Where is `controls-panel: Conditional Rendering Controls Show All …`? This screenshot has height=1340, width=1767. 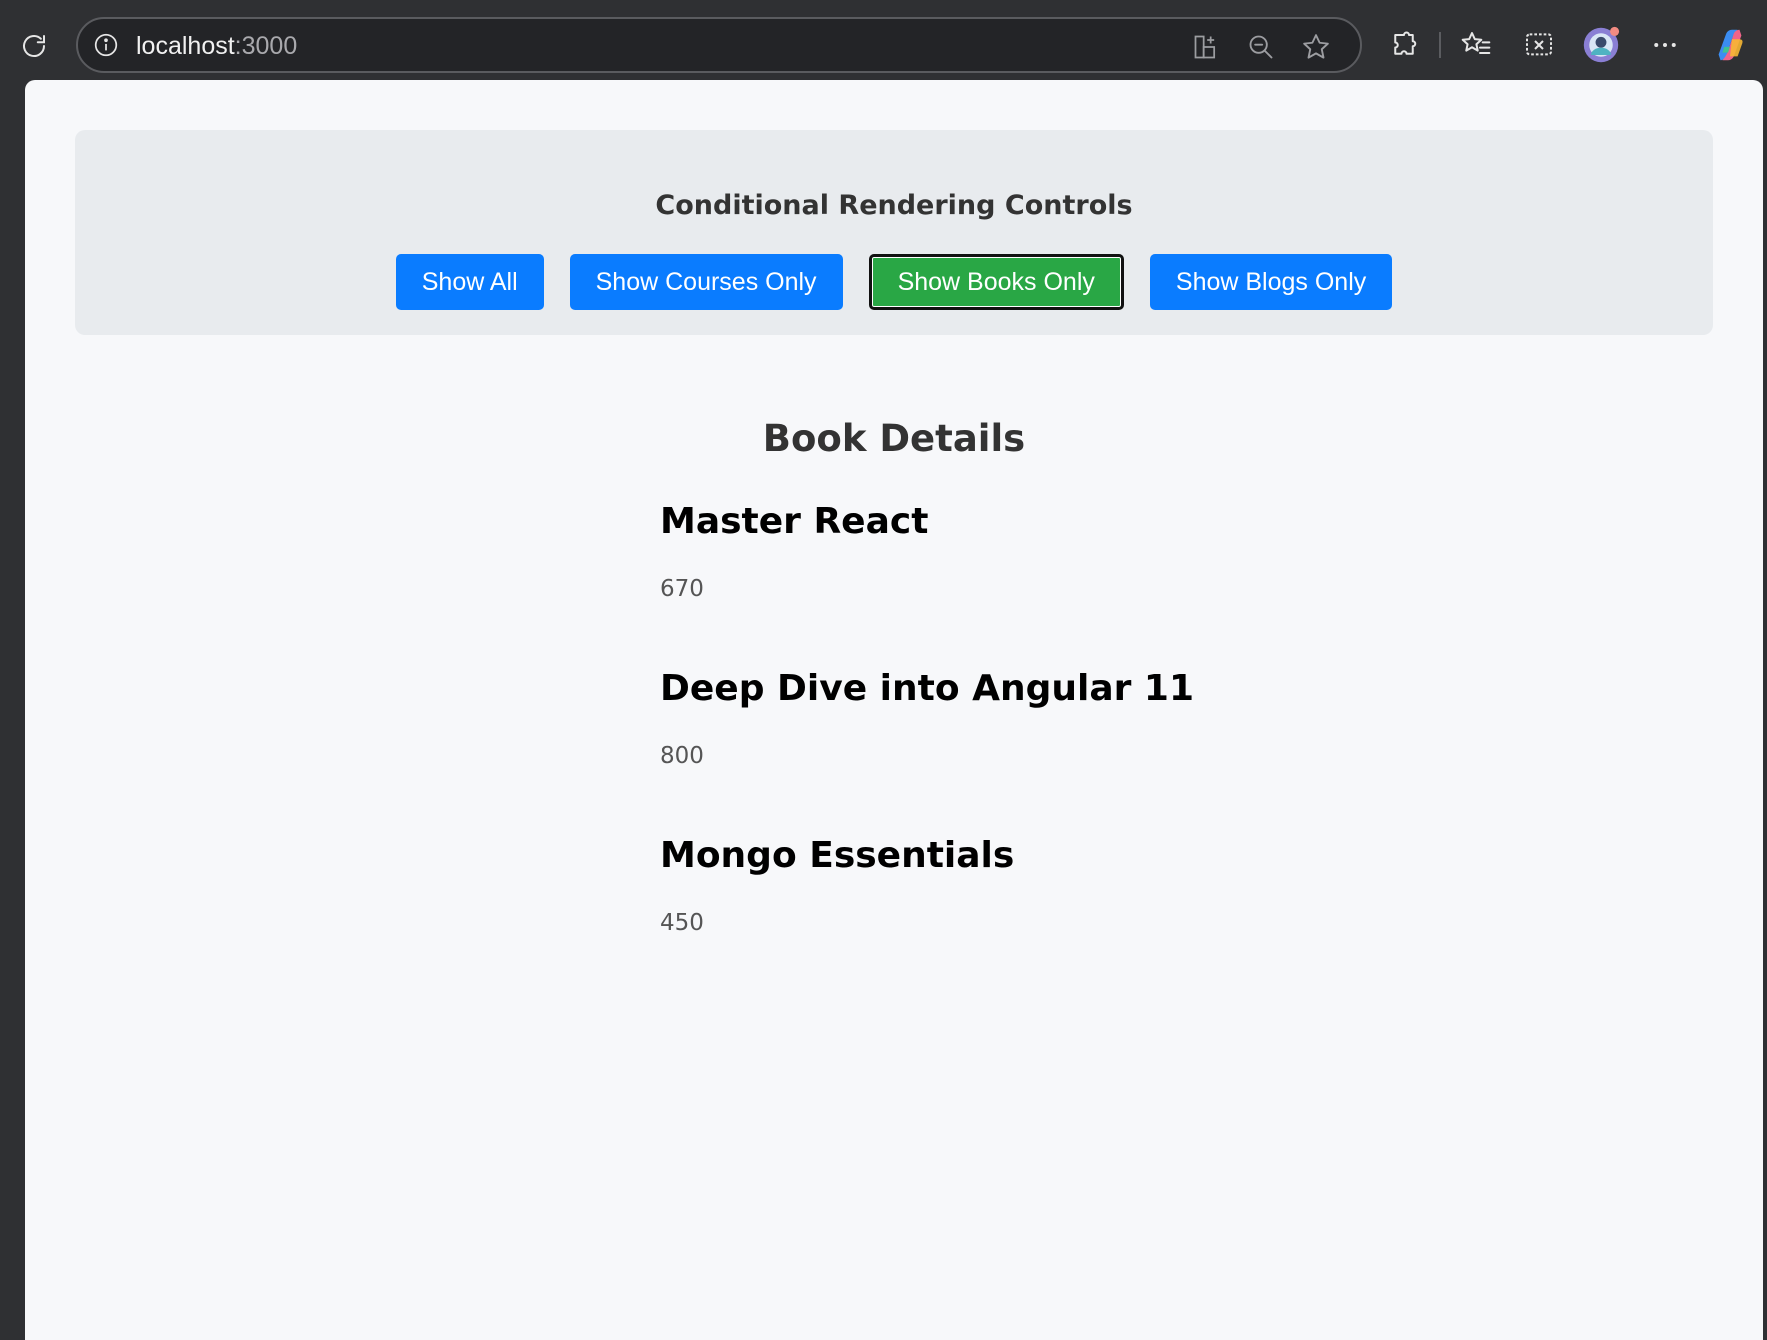
controls-panel: Conditional Rendering Controls Show All … is located at coordinates (894, 232).